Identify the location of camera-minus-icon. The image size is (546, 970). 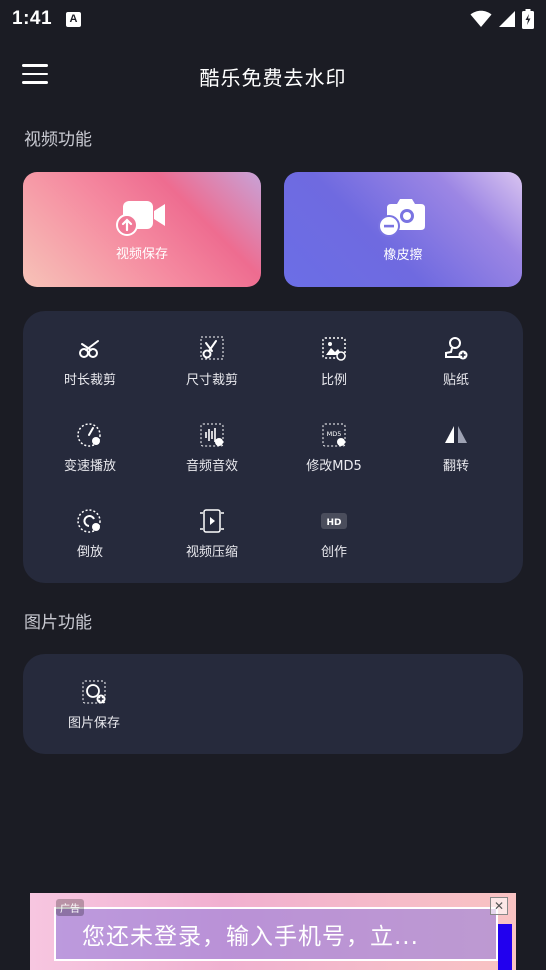
(401, 218).